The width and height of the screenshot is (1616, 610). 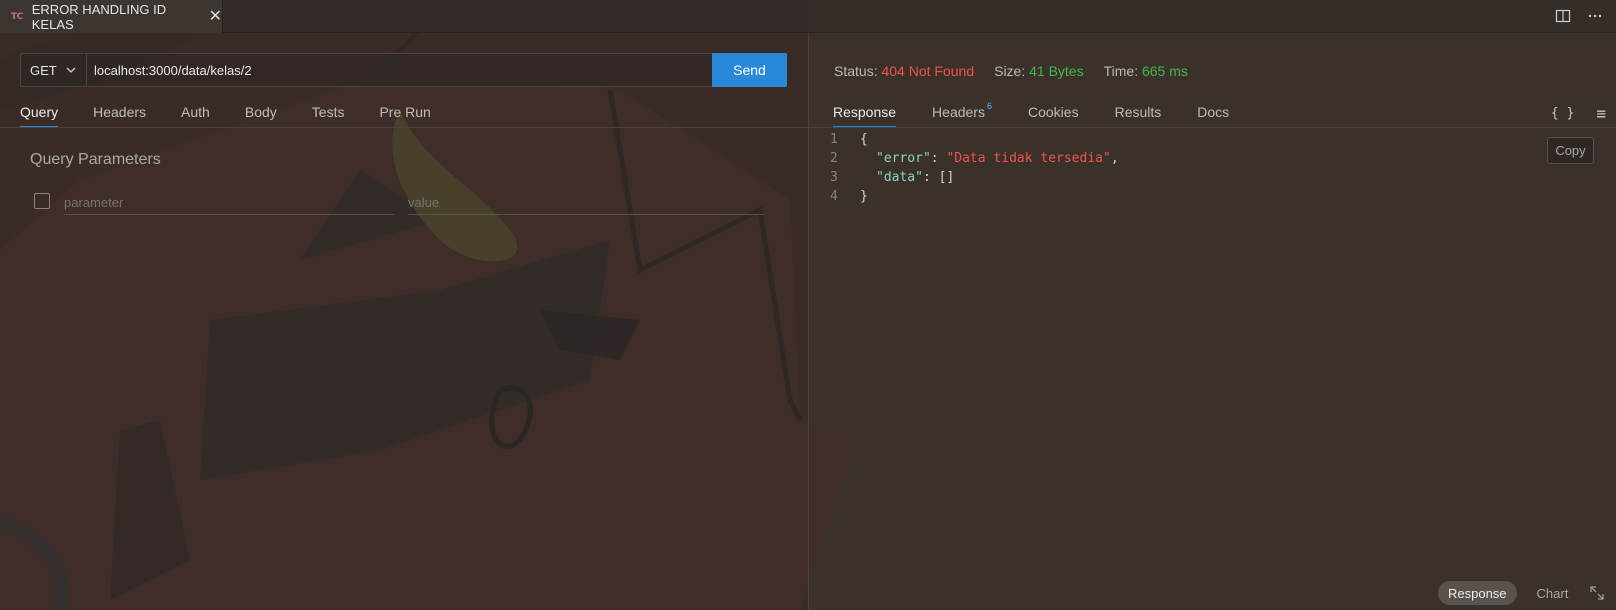 I want to click on time-label: Time:, so click(x=1121, y=71).